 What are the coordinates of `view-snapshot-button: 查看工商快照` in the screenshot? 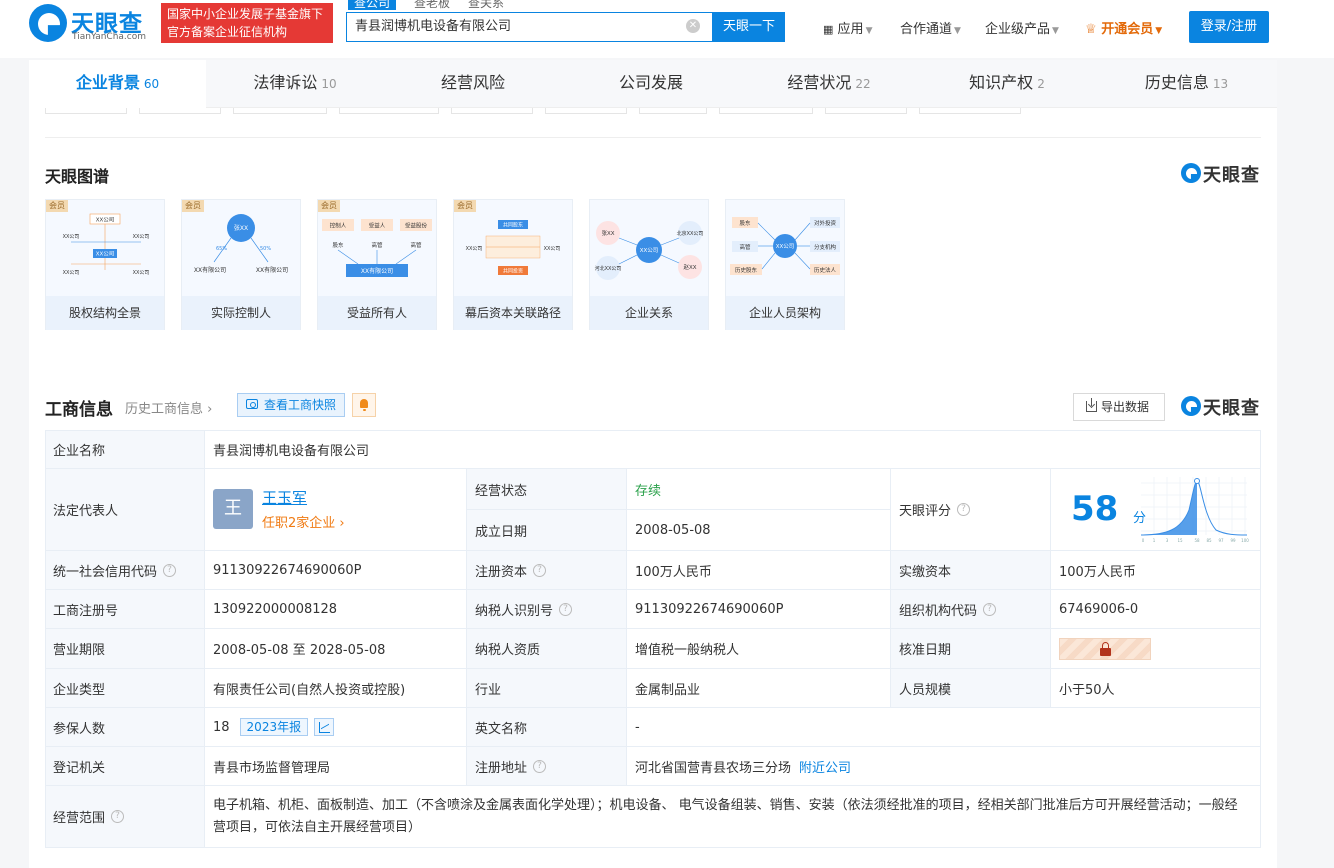 It's located at (291, 405).